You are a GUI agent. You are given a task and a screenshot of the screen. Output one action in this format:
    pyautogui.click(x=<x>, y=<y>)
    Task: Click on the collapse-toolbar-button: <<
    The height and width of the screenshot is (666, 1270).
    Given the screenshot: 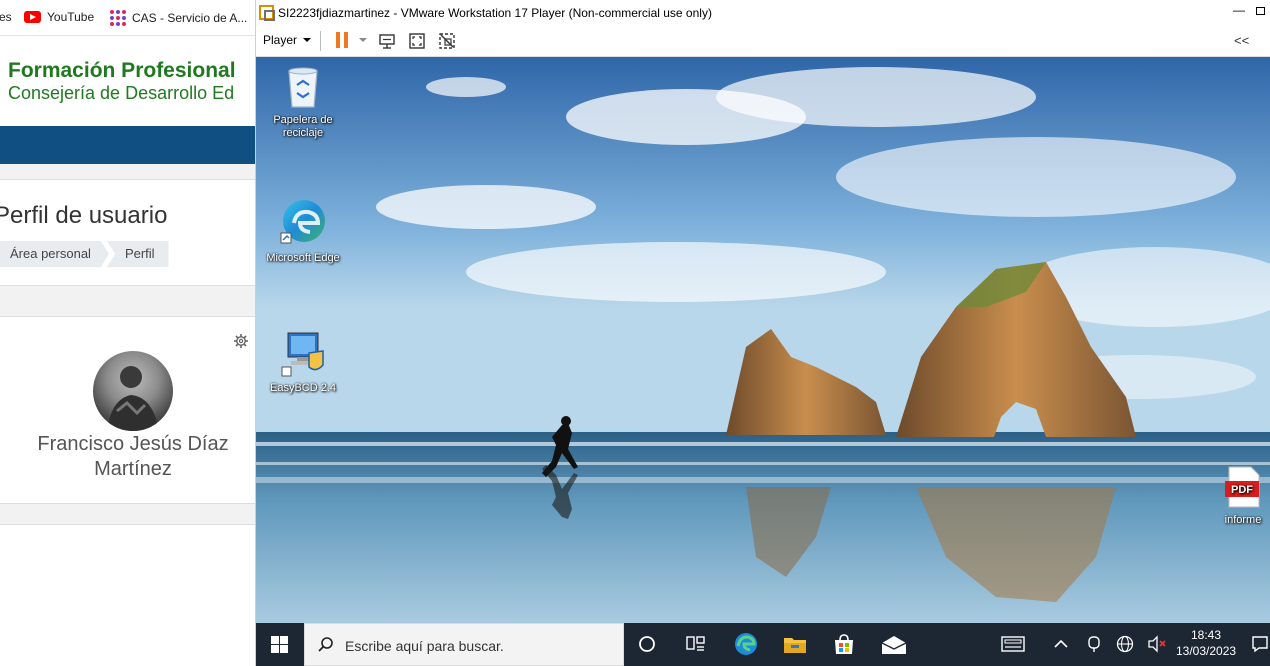 What is the action you would take?
    pyautogui.click(x=1241, y=40)
    